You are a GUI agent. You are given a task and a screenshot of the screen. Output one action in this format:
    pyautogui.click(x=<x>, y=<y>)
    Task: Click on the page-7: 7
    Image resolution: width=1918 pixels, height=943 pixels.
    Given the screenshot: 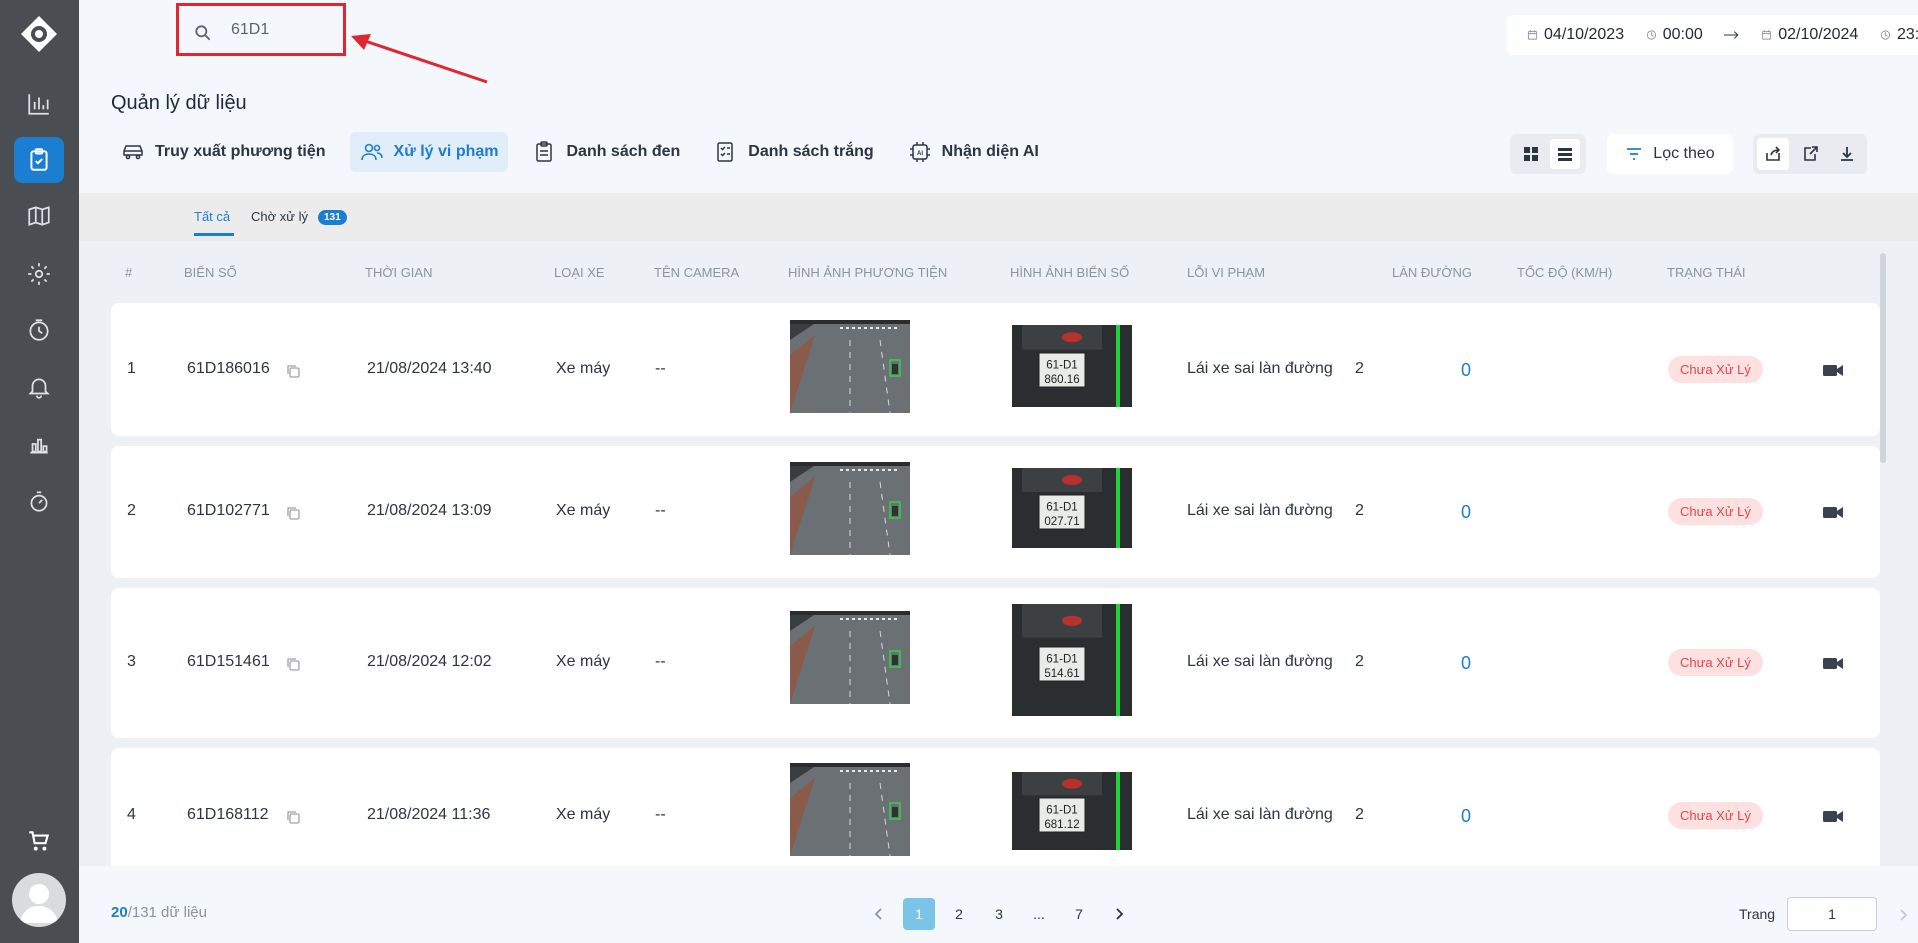 What is the action you would take?
    pyautogui.click(x=1079, y=914)
    